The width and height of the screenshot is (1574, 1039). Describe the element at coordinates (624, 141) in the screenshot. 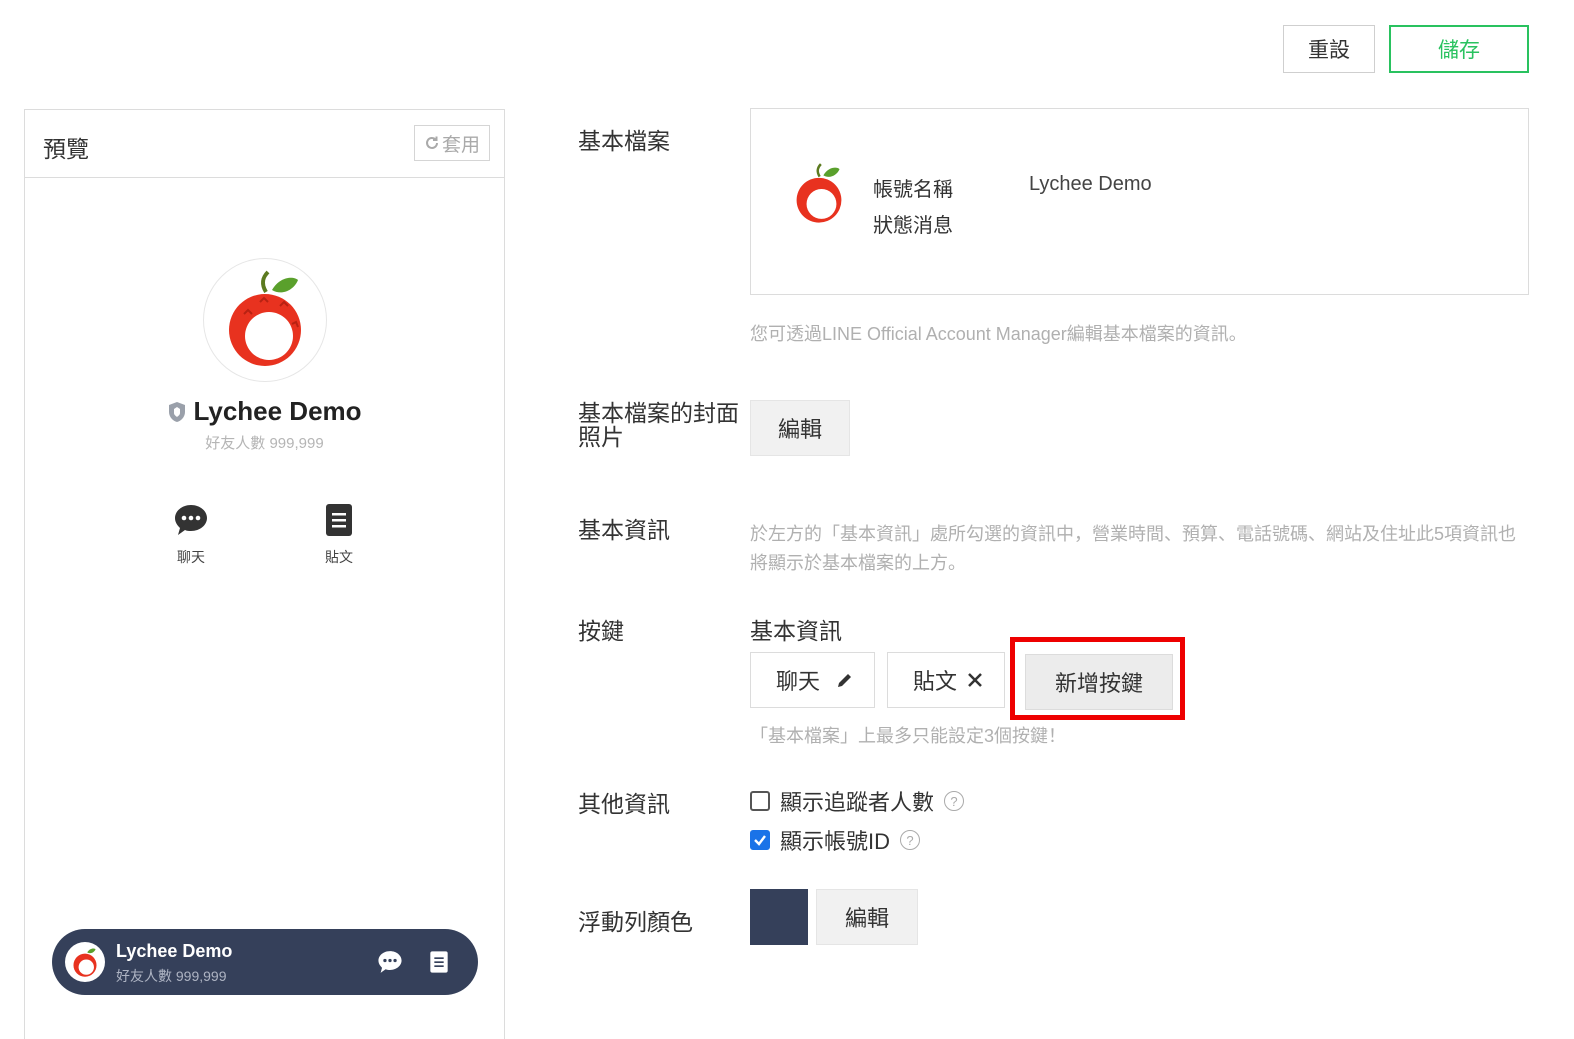

I see `basic-profile-label: 基本檔案` at that location.